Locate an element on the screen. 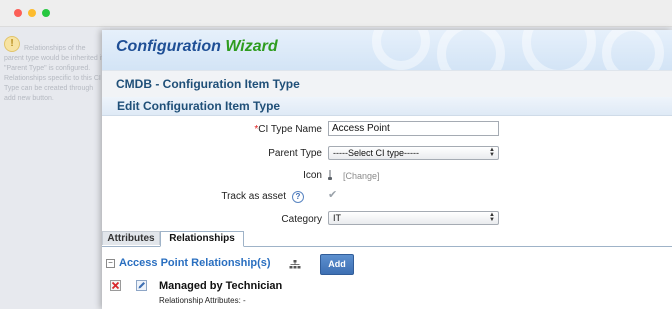 This screenshot has width=672, height=309. section-title: CMDB - Configuration Item Type is located at coordinates (208, 84).